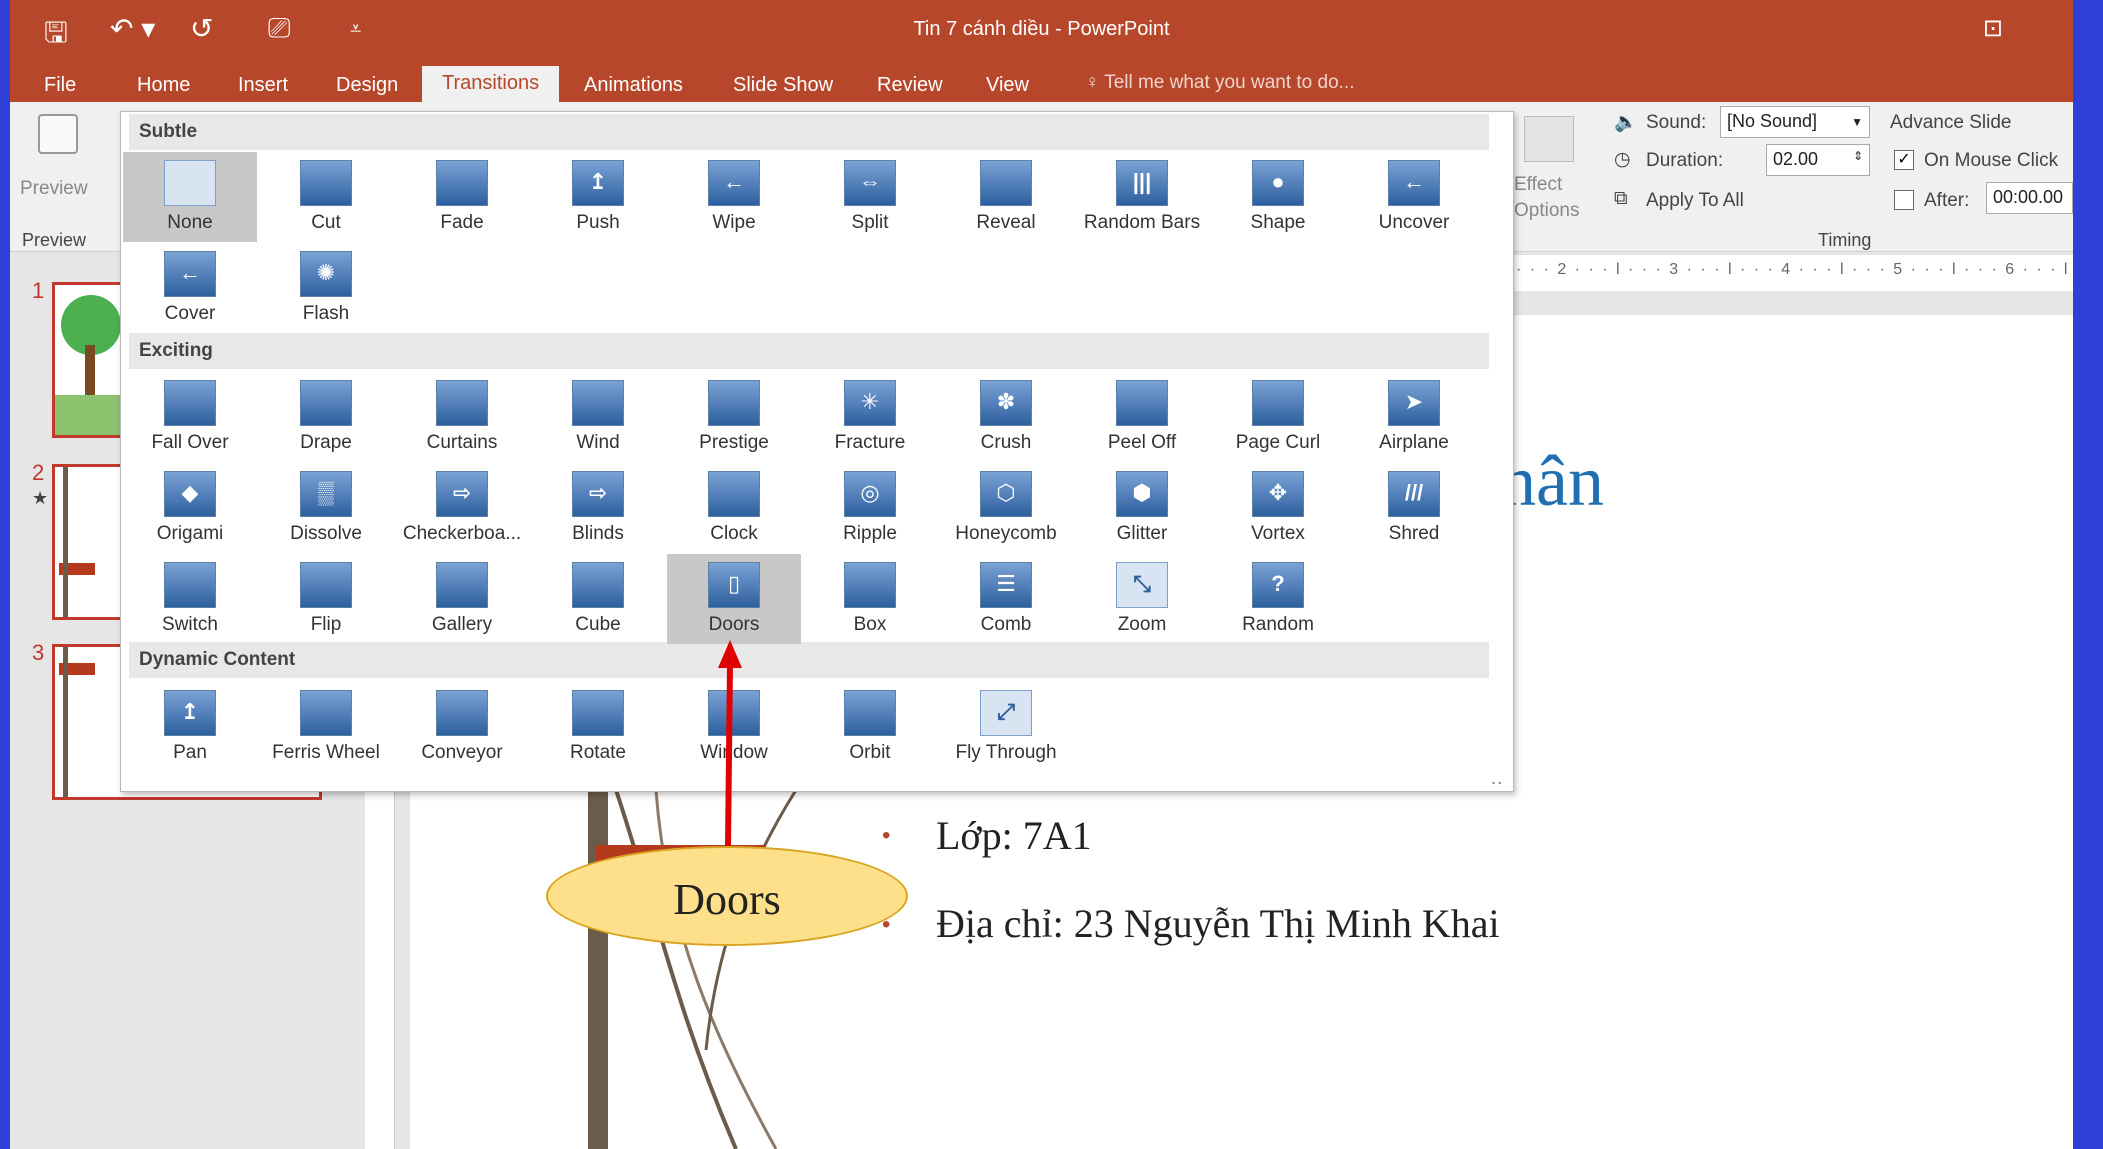  I want to click on transition-label: Crush, so click(1006, 442).